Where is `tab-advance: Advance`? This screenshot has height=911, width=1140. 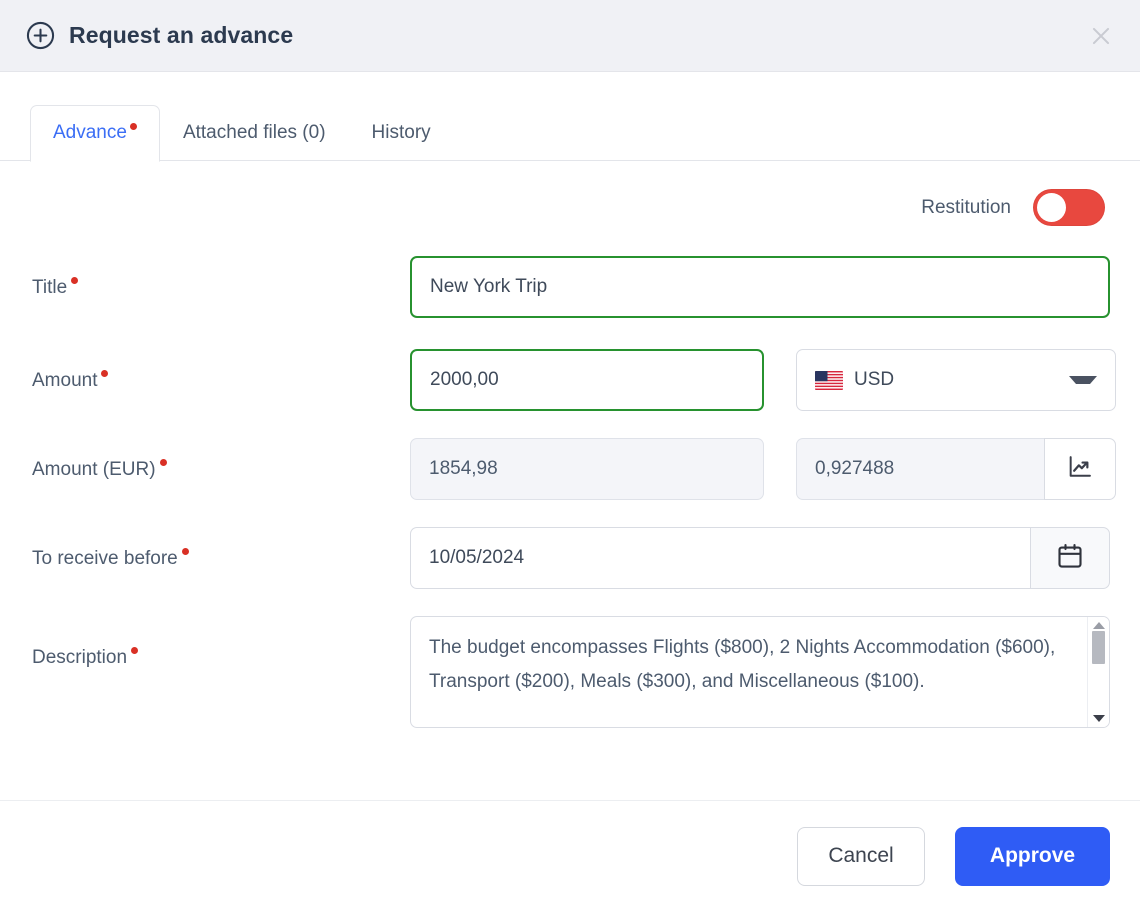 tab-advance: Advance is located at coordinates (95, 133).